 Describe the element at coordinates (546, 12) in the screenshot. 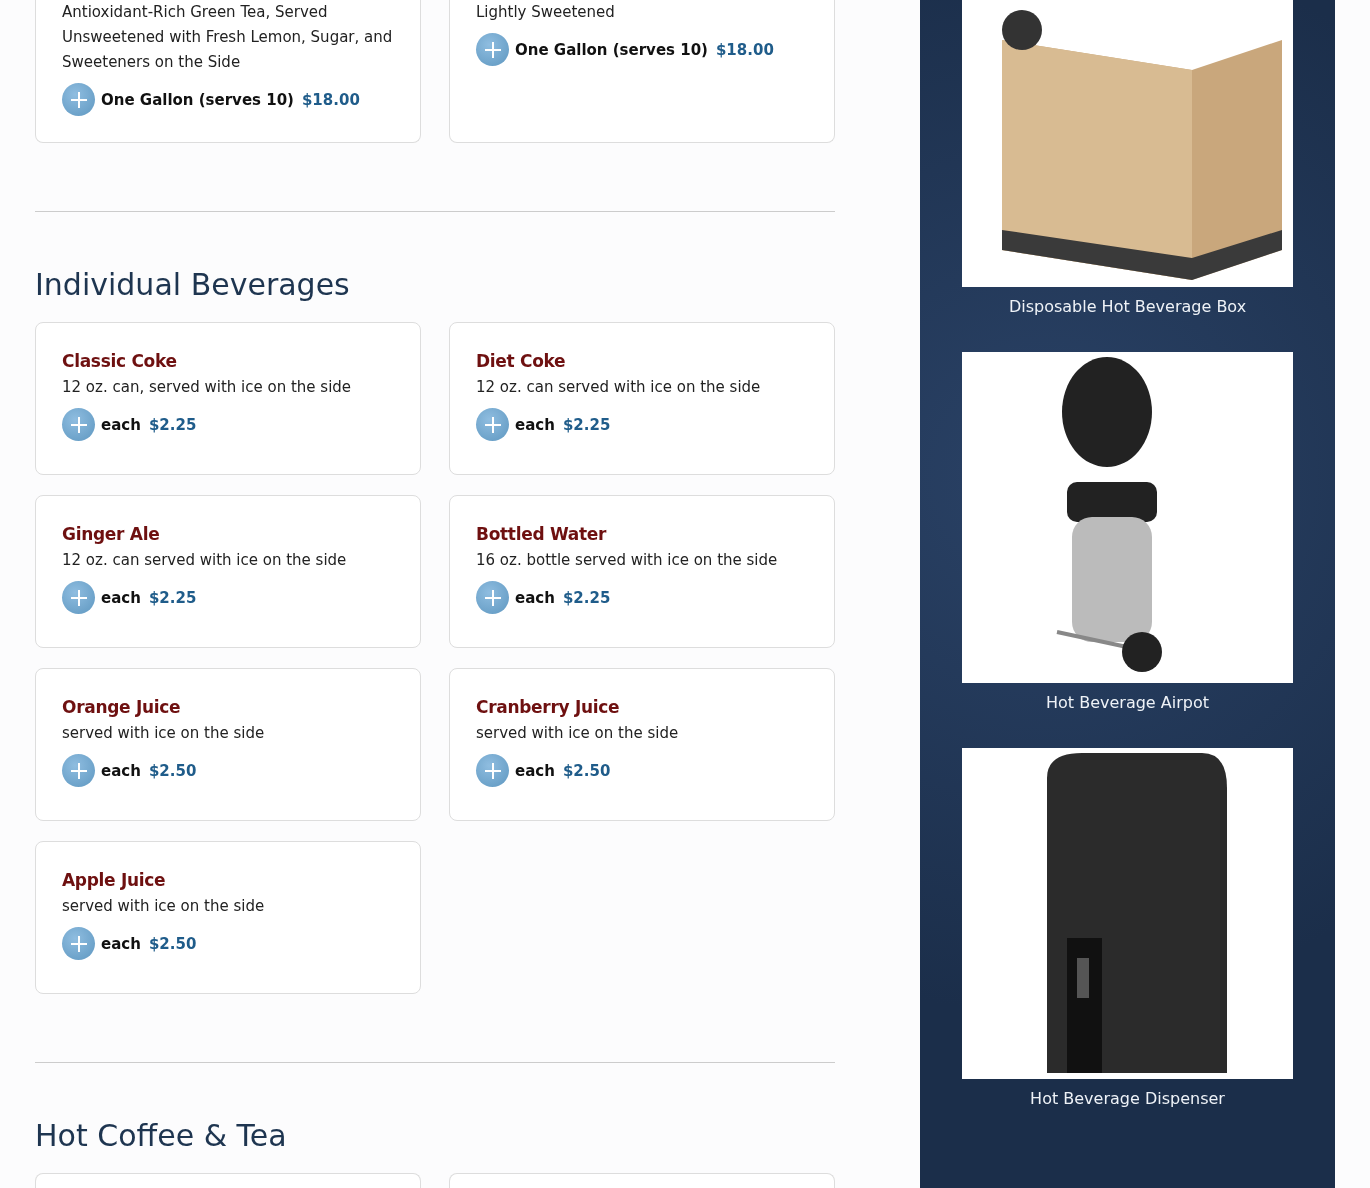

I see `item-description: Lightly Sweetened` at that location.